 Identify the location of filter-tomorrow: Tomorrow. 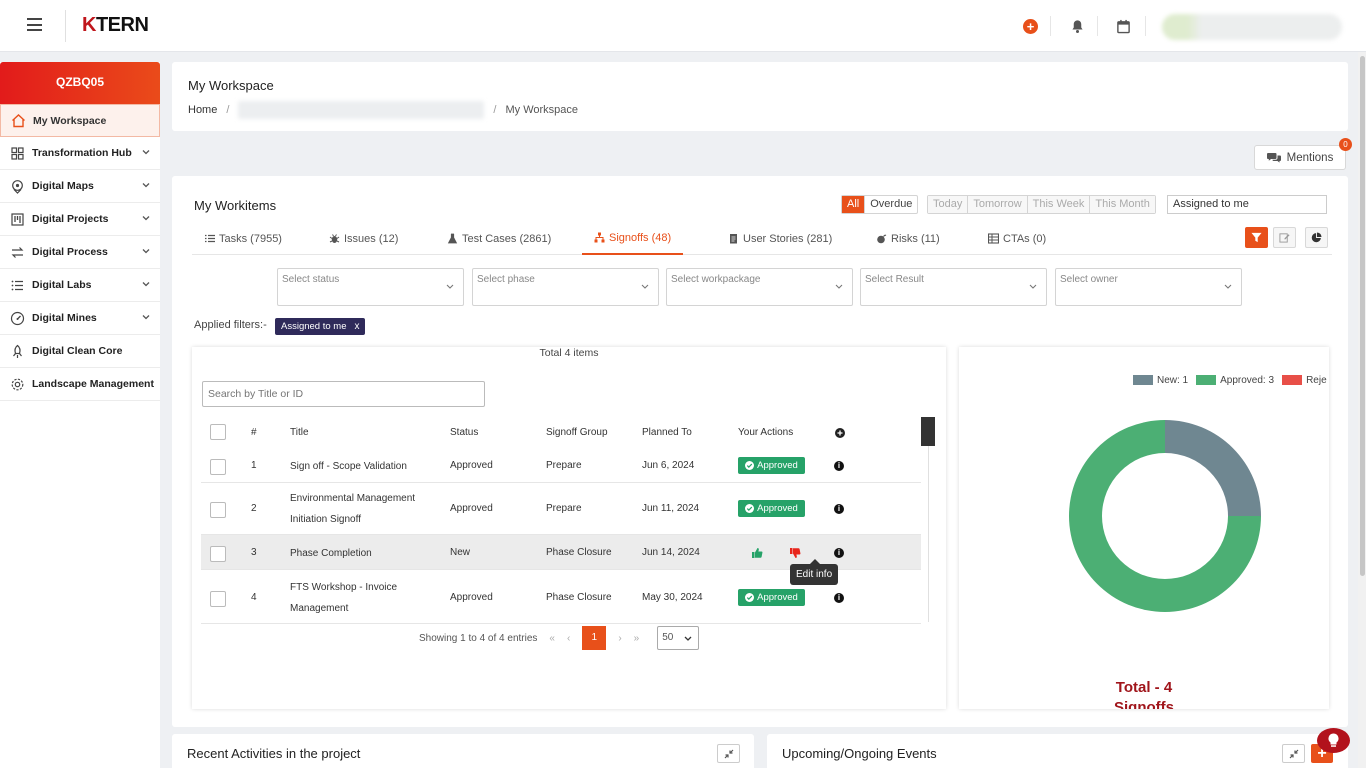
(998, 204).